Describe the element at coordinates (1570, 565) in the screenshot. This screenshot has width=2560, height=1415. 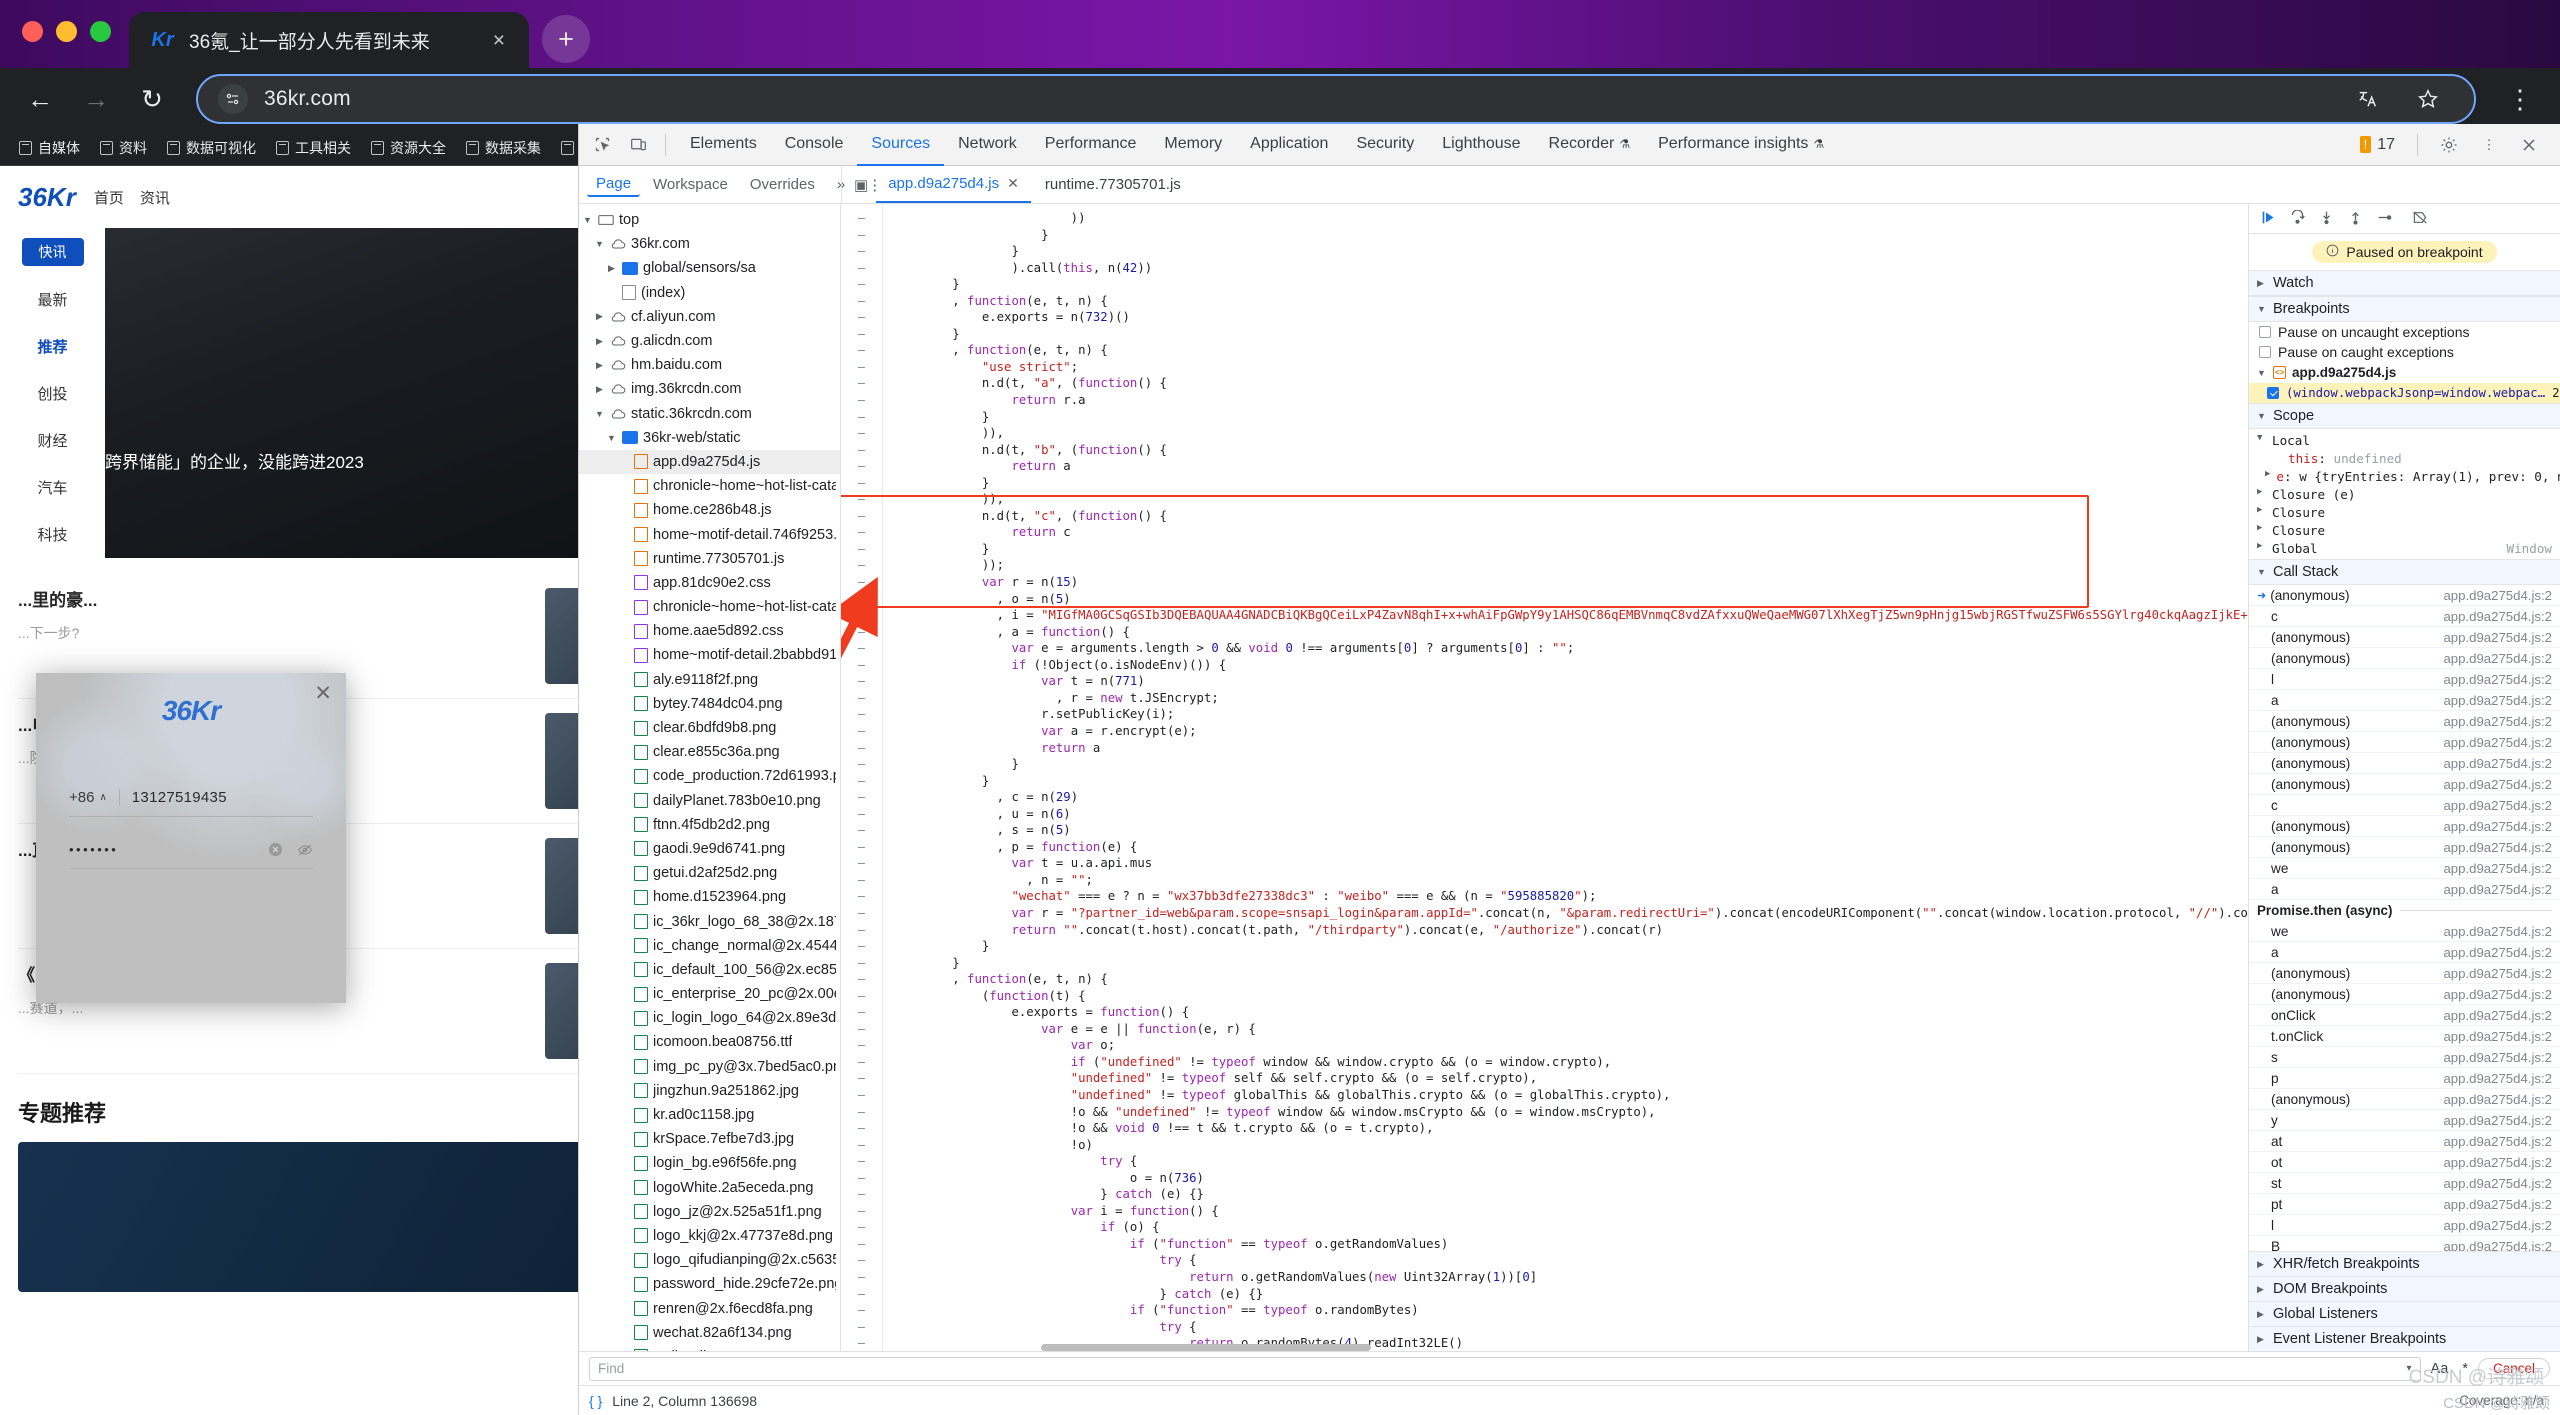
I see `code-line: ));` at that location.